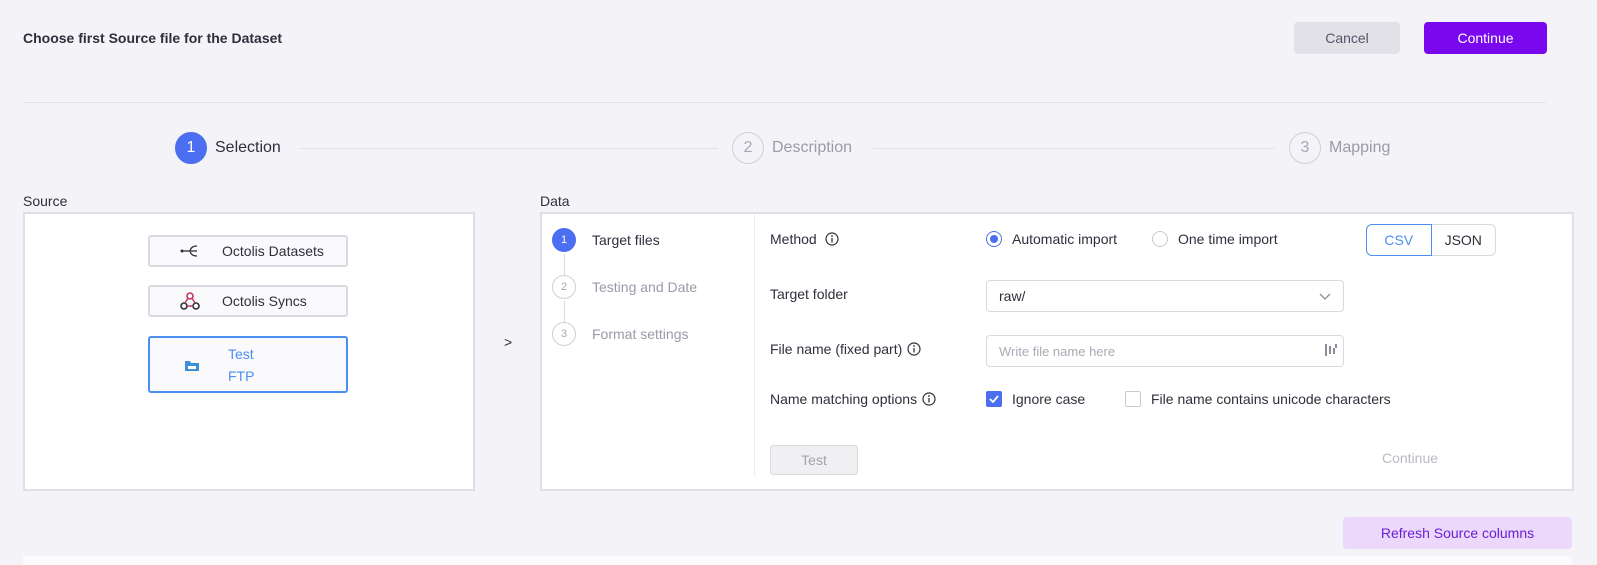 Image resolution: width=1597 pixels, height=565 pixels. Describe the element at coordinates (1485, 38) in the screenshot. I see `continue-button: Continue` at that location.